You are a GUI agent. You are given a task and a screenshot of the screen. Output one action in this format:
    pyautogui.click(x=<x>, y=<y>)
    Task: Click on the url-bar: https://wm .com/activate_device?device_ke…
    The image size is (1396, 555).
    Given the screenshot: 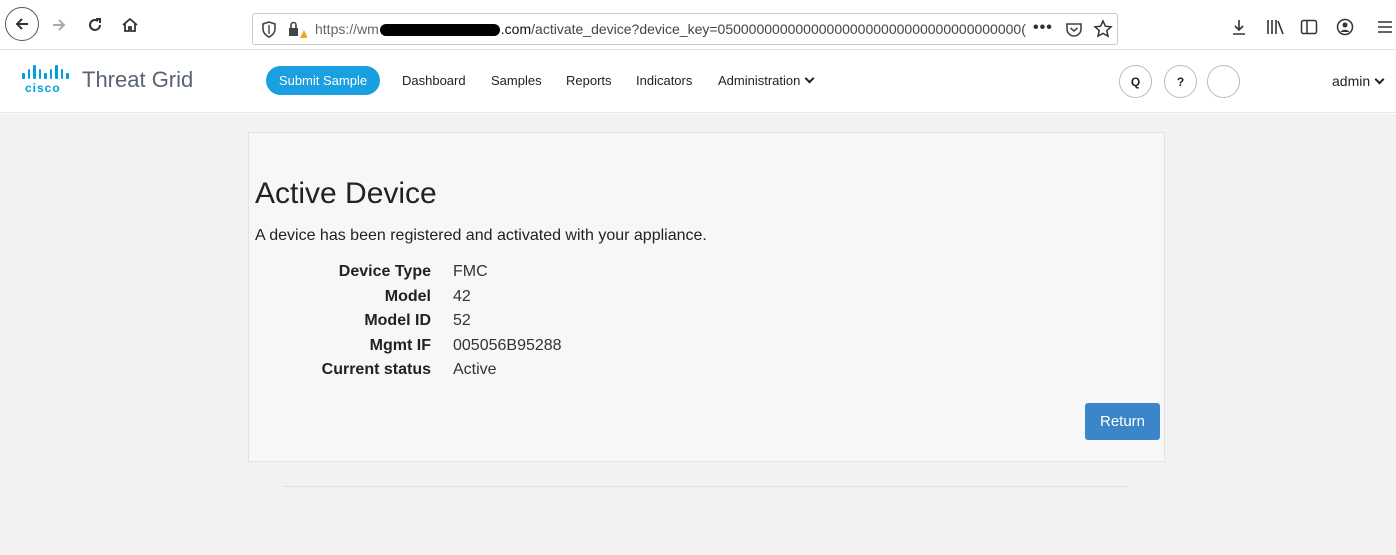 What is the action you would take?
    pyautogui.click(x=685, y=29)
    